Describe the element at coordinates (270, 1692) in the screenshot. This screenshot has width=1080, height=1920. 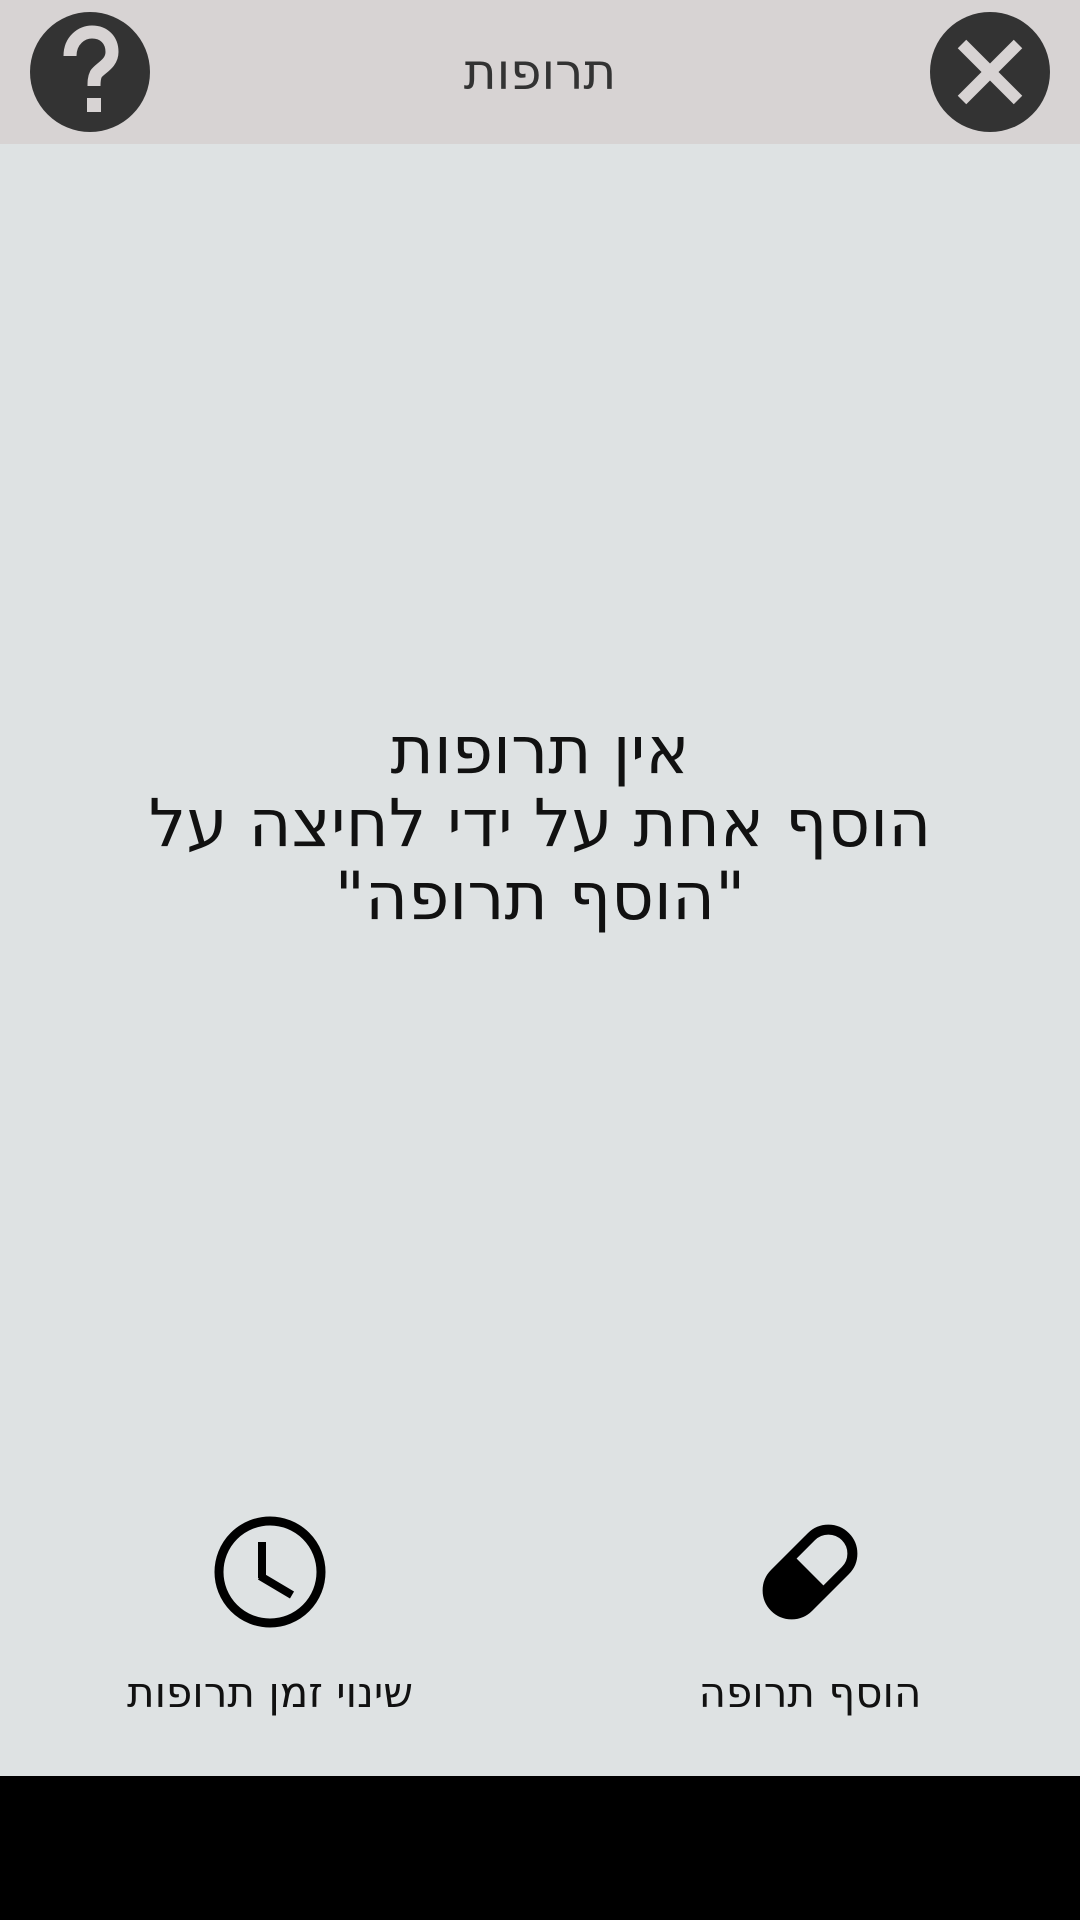
I see `change-medicine-time-label: שינוי זמן תרופות` at that location.